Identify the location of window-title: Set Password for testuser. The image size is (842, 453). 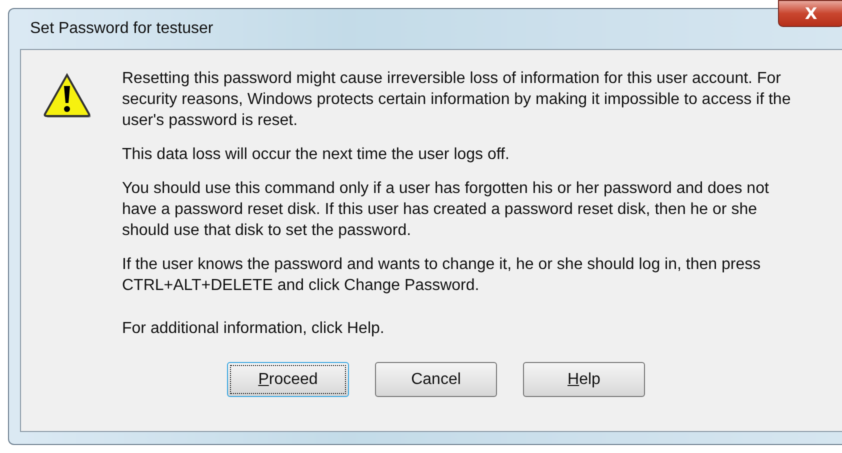
(122, 29).